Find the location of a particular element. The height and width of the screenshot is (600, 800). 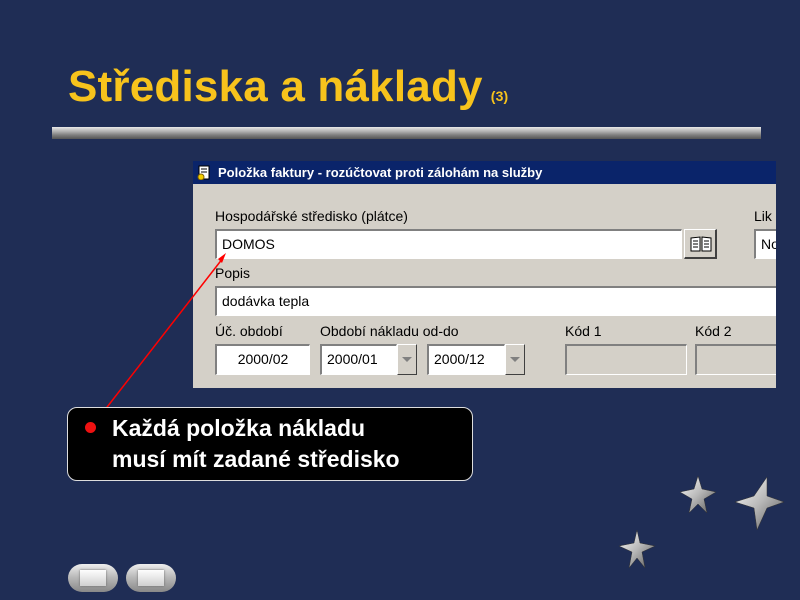

document-icon is located at coordinates (203, 172).